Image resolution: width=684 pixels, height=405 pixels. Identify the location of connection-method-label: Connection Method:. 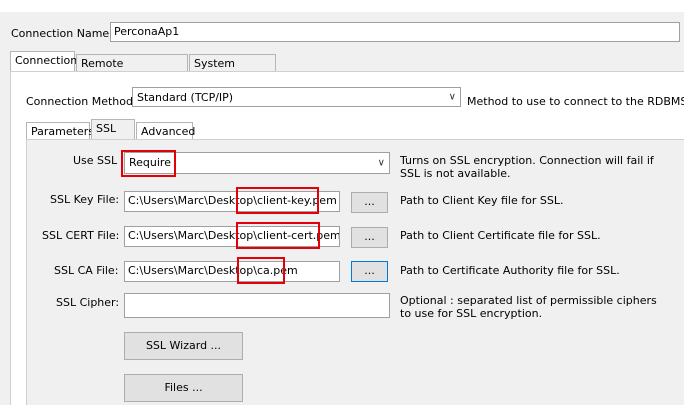
(81, 101).